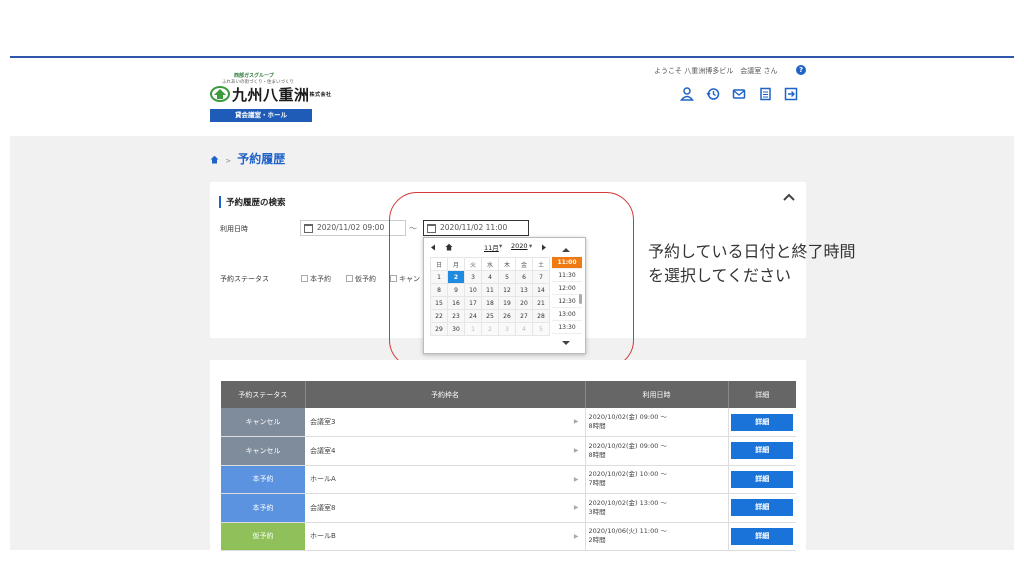 The height and width of the screenshot is (576, 1024). I want to click on logo-company-name: 九州八重洲株式会社, so click(282, 95).